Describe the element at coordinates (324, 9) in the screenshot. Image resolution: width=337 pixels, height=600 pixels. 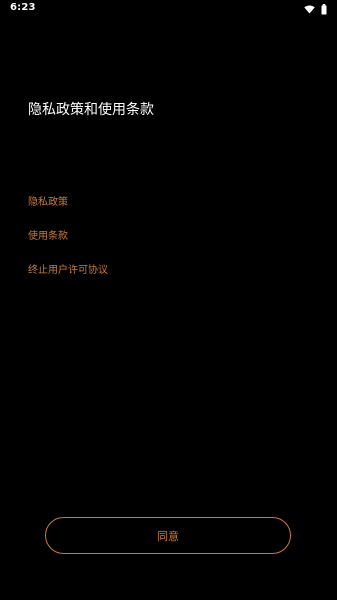
I see `battery-icon` at that location.